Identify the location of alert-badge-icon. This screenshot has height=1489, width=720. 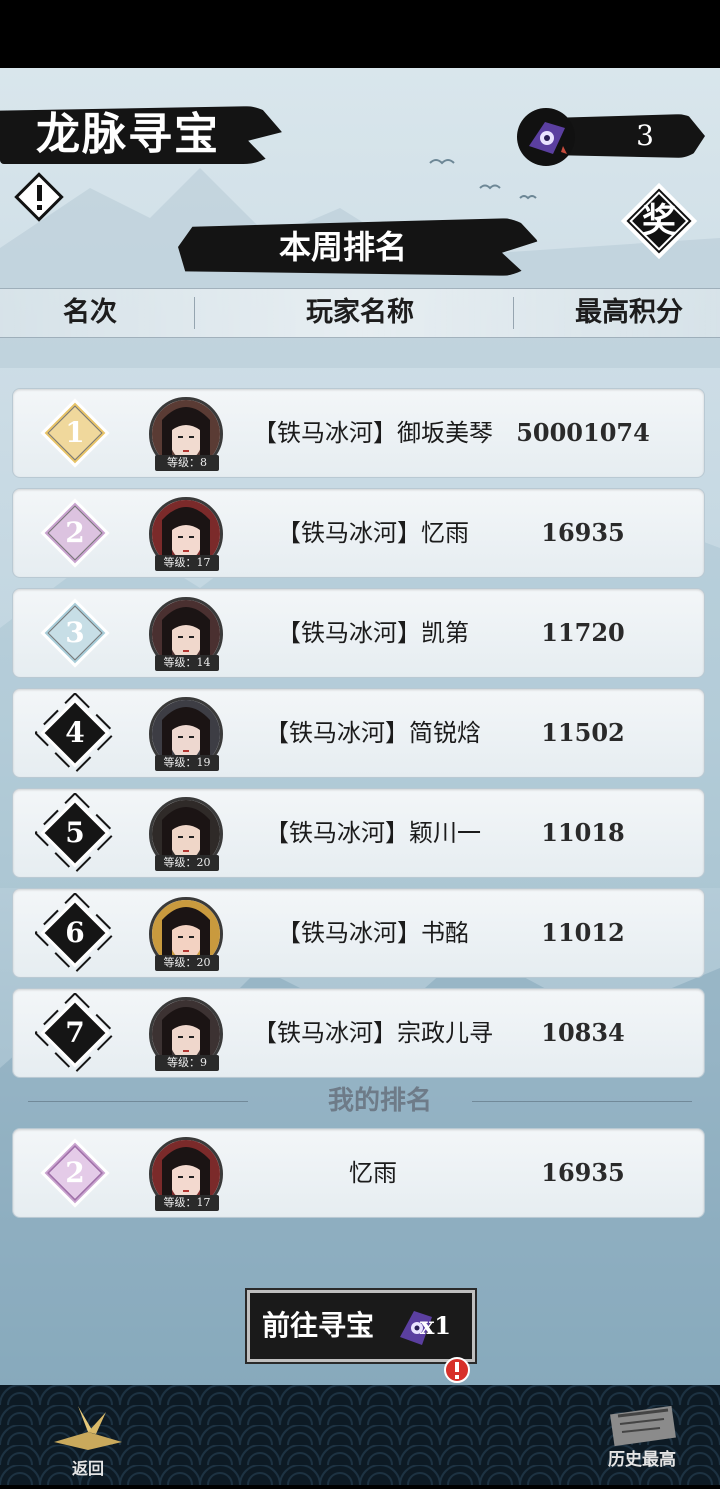
(457, 1370).